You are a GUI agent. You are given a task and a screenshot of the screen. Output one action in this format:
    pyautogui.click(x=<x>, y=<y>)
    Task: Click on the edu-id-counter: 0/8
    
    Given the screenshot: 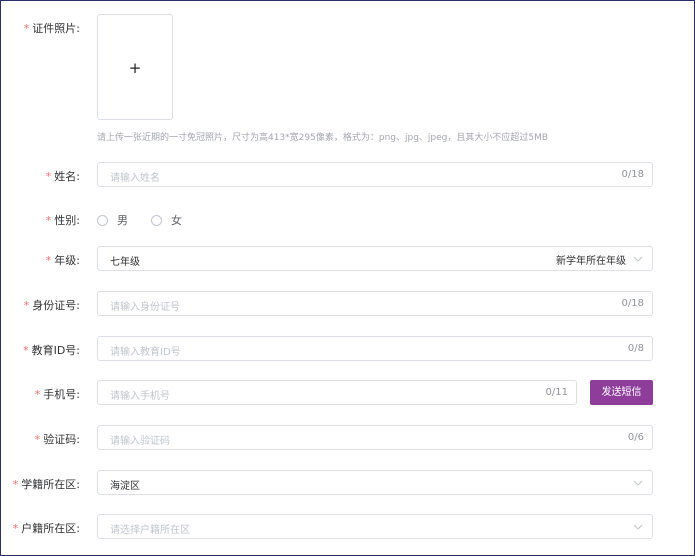 What is the action you would take?
    pyautogui.click(x=635, y=348)
    